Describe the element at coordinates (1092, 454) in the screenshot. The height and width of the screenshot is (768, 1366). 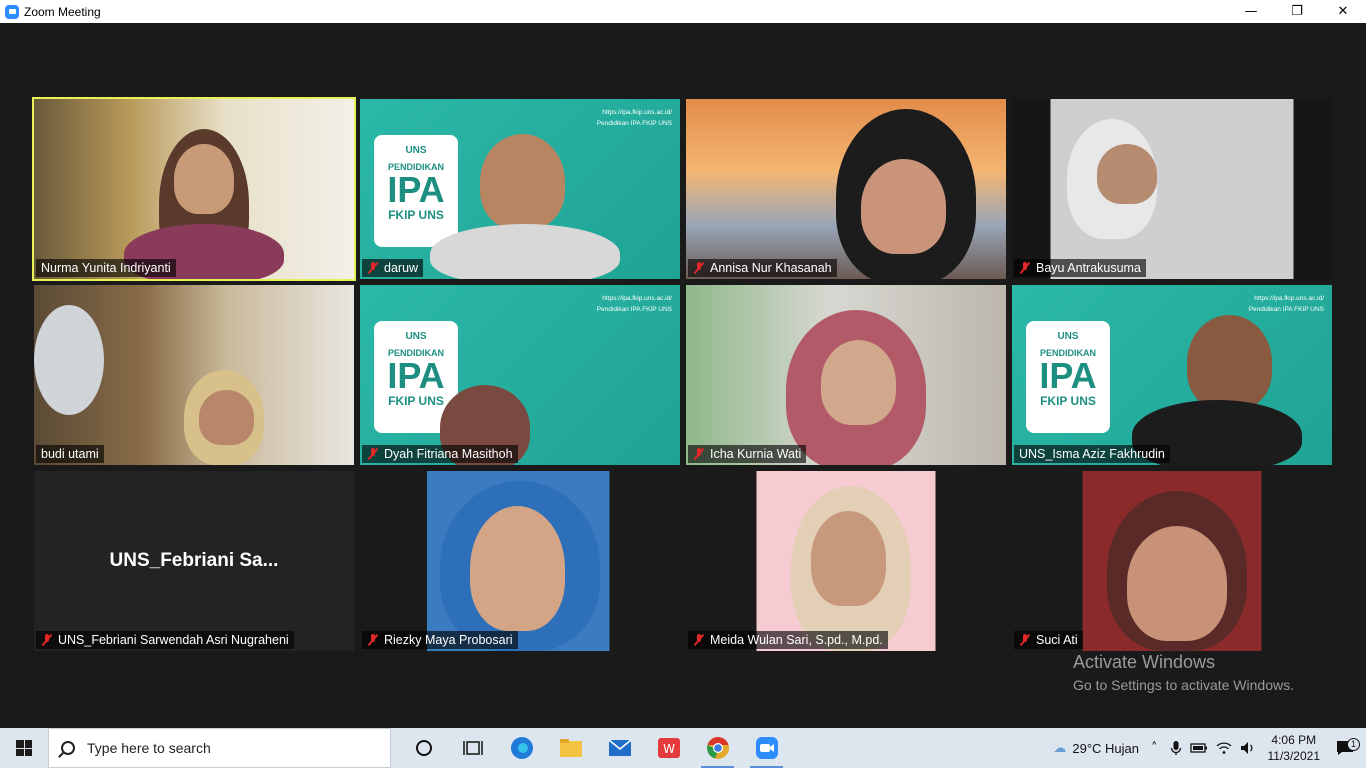
I see `participant-name-label: UNS_Isma Aziz Fakhrudin` at that location.